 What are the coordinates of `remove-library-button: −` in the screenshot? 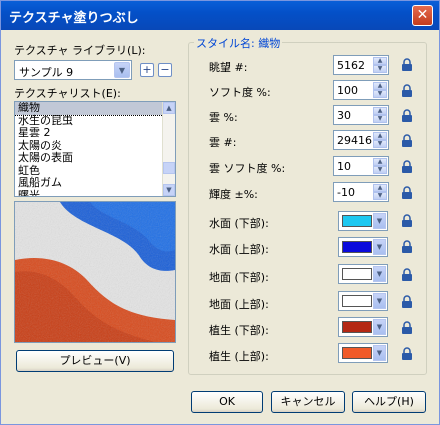 It's located at (165, 70).